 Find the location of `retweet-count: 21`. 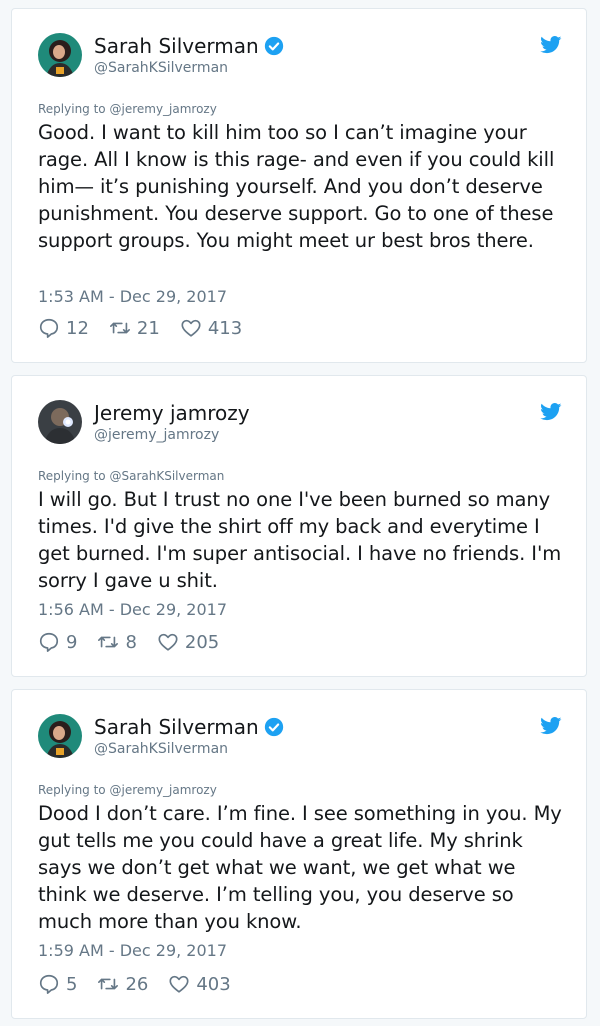

retweet-count: 21 is located at coordinates (148, 328).